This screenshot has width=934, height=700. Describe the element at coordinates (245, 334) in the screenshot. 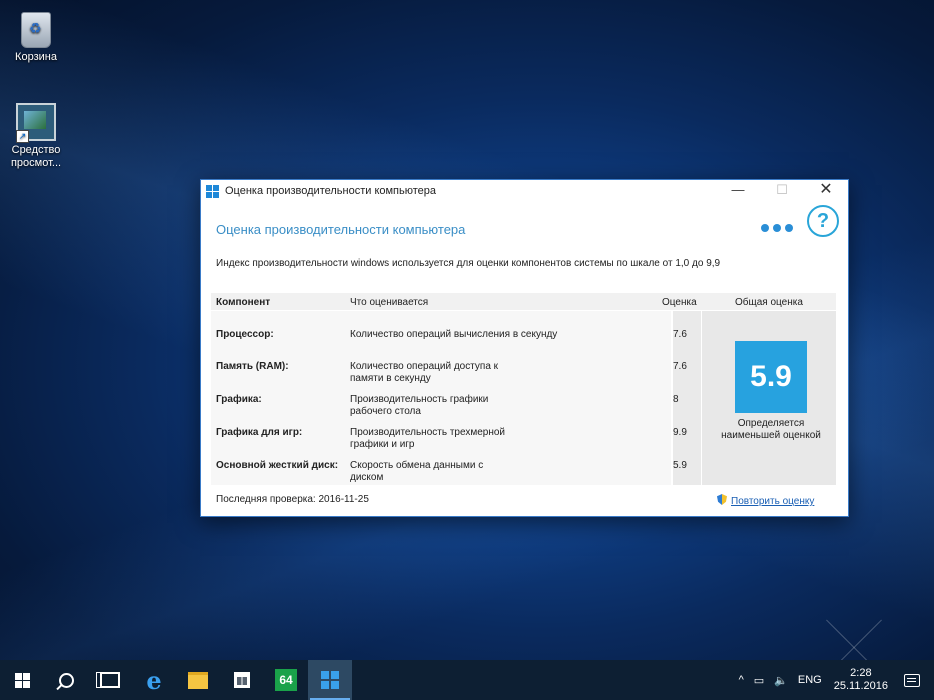

I see `row-component: Процессор:` at that location.